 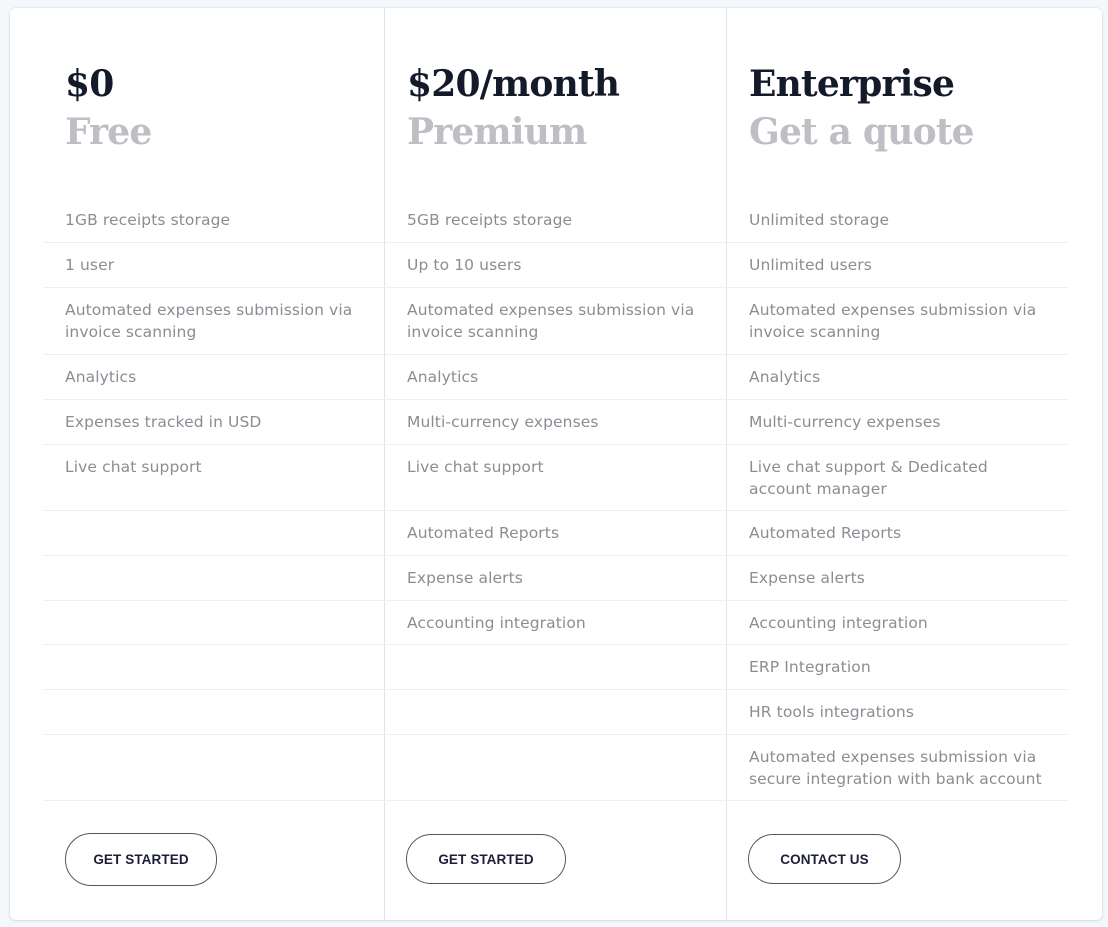 I want to click on feature-row: HR tools integrations, so click(x=897, y=712).